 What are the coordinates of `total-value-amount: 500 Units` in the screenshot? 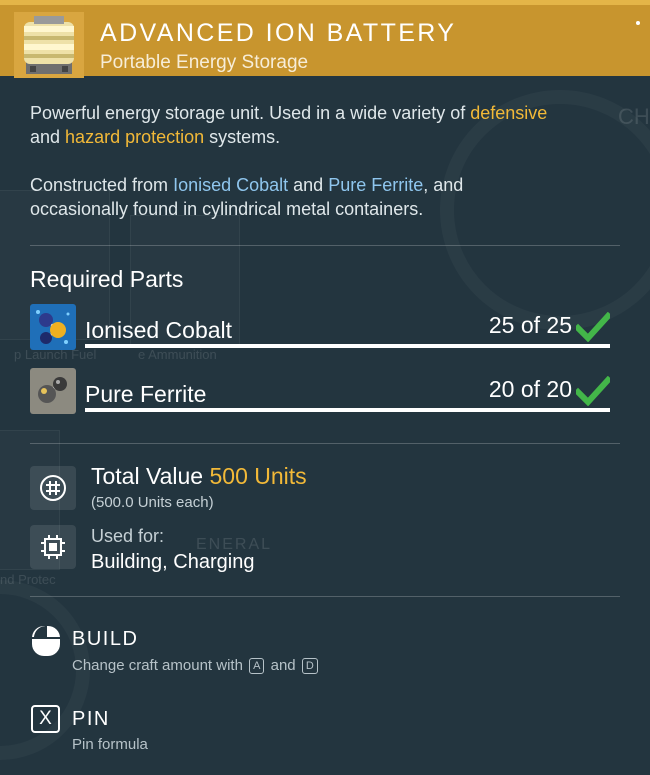 It's located at (258, 476).